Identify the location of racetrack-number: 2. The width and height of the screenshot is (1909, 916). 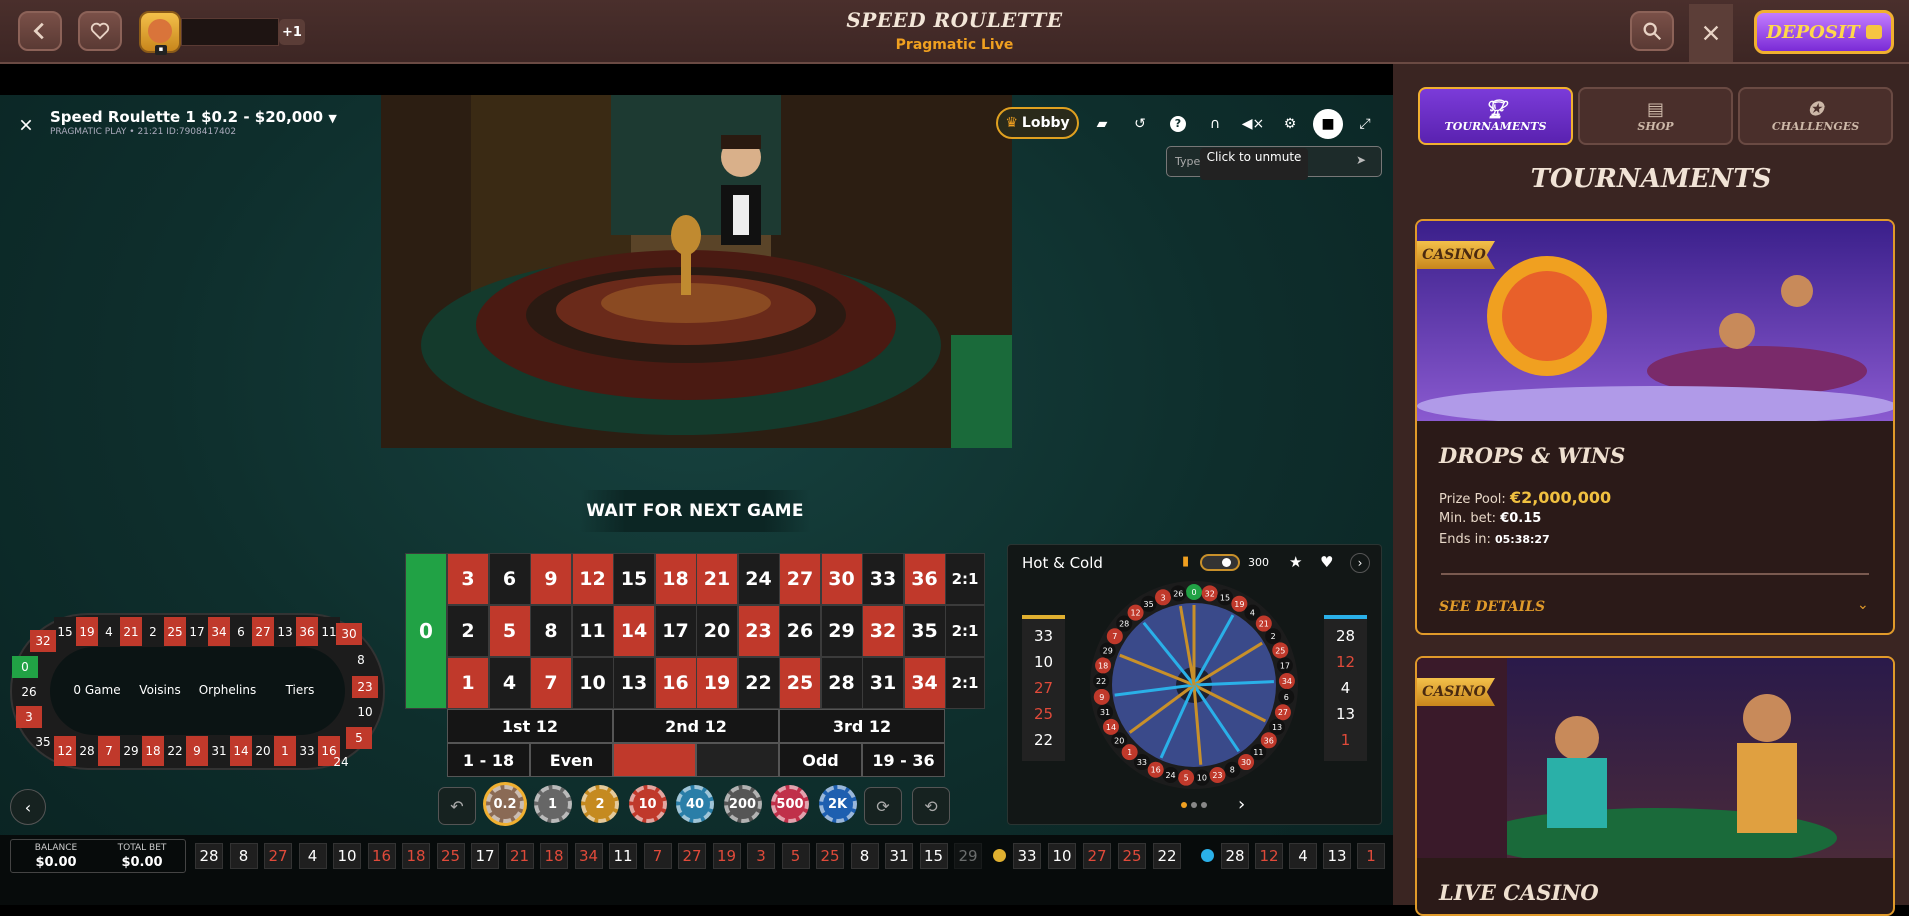
(153, 631).